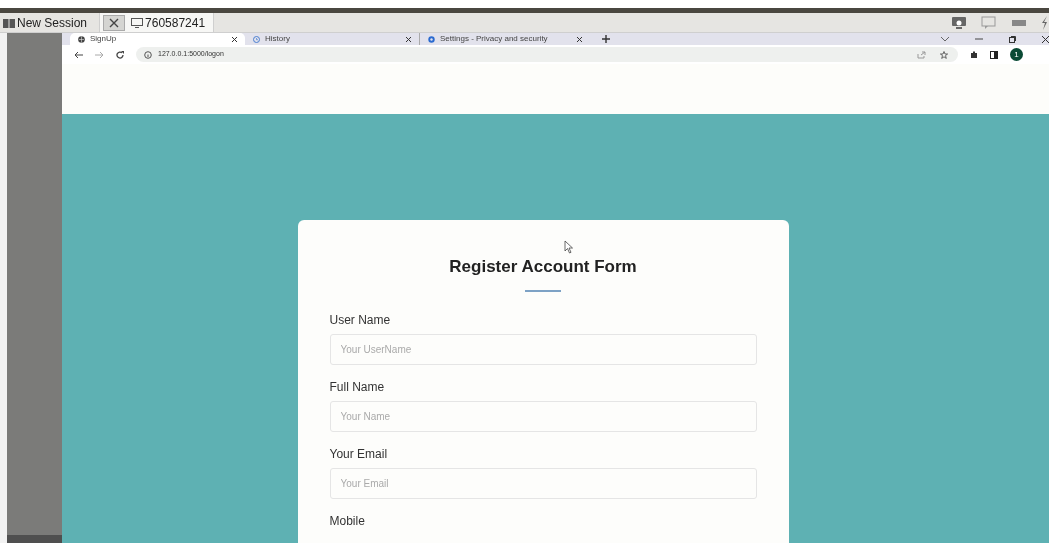  Describe the element at coordinates (347, 520) in the screenshot. I see `field-label: Mobile` at that location.